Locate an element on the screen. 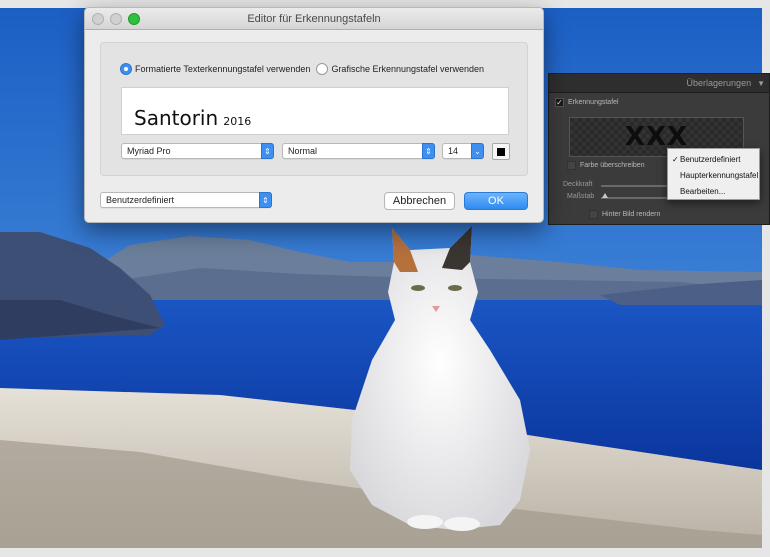  radio-button-selected is located at coordinates (126, 69).